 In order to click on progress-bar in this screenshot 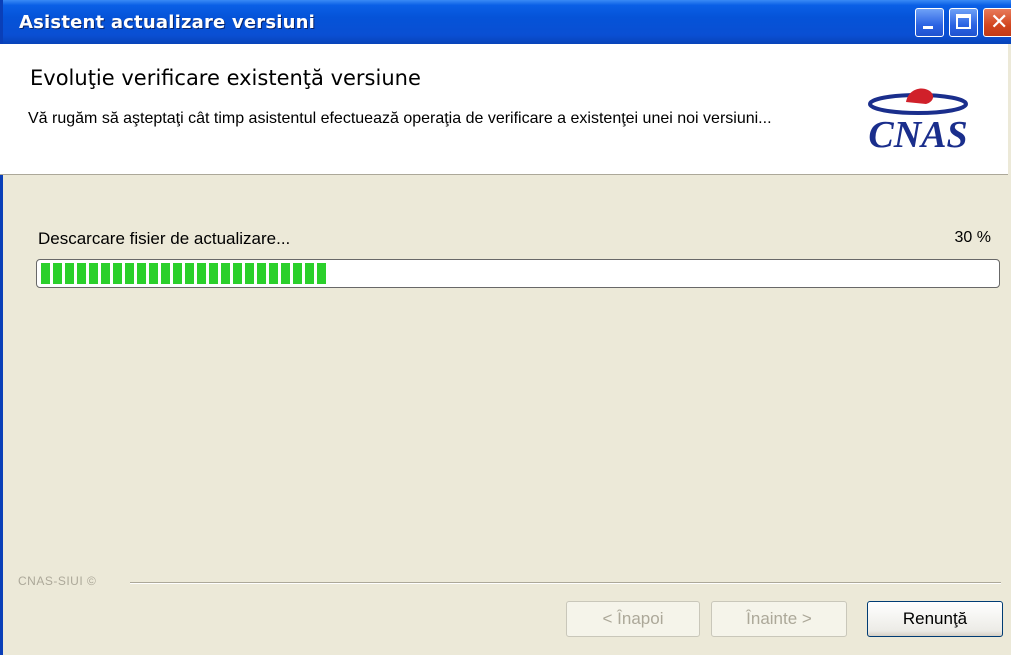, I will do `click(518, 273)`.